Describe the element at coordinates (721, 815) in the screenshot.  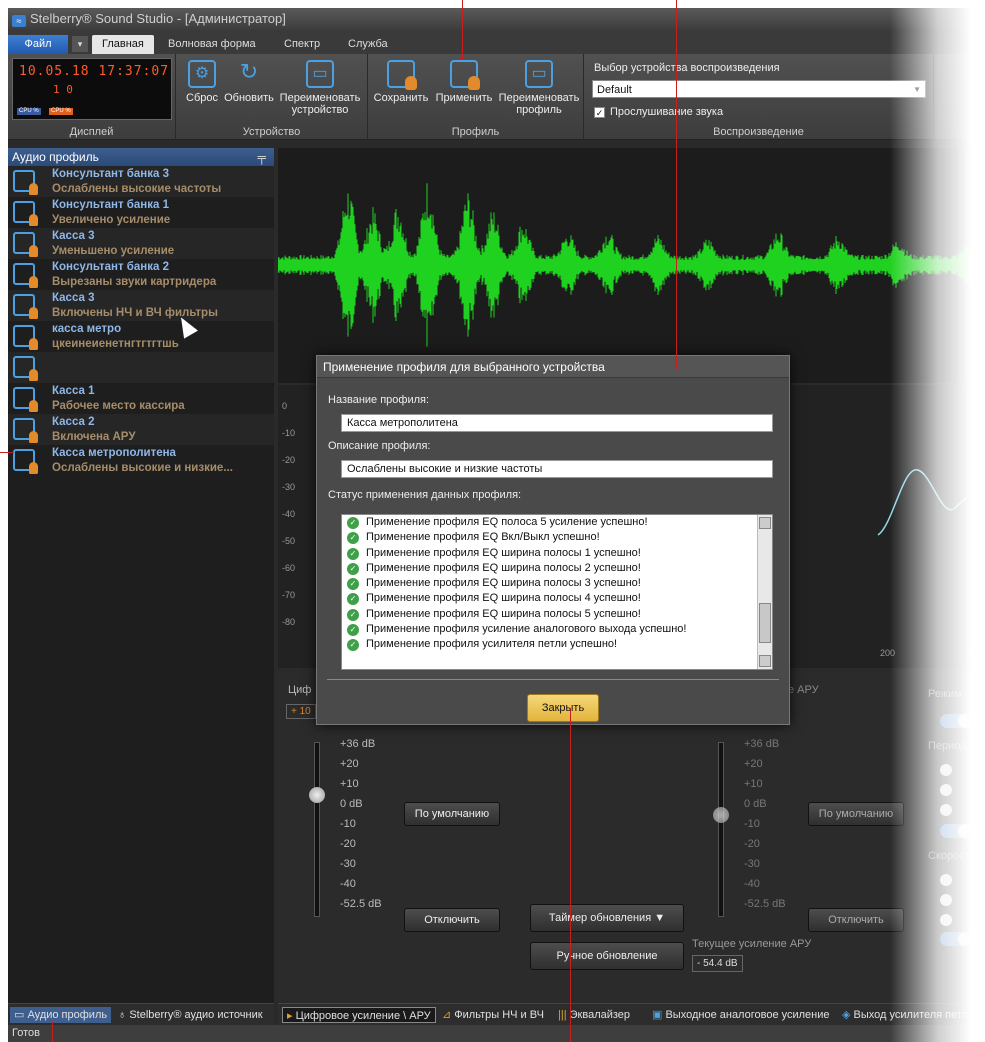
I see `agc-thumb` at that location.